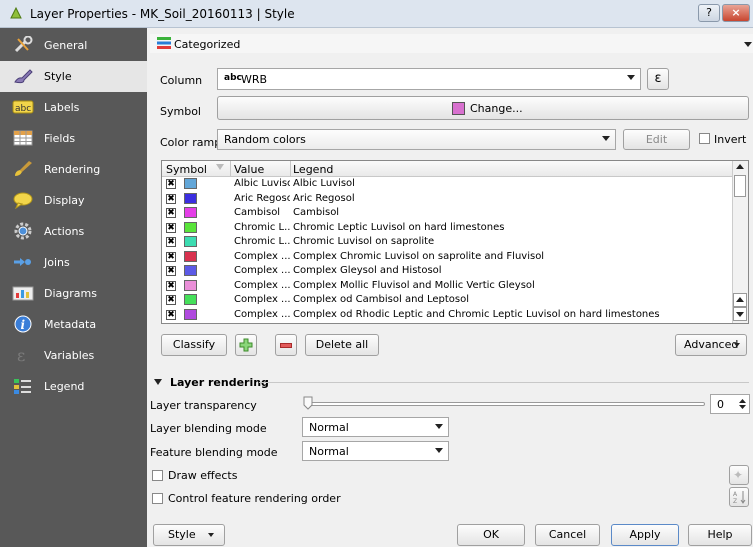  I want to click on advanced-button: Advanced, so click(711, 345).